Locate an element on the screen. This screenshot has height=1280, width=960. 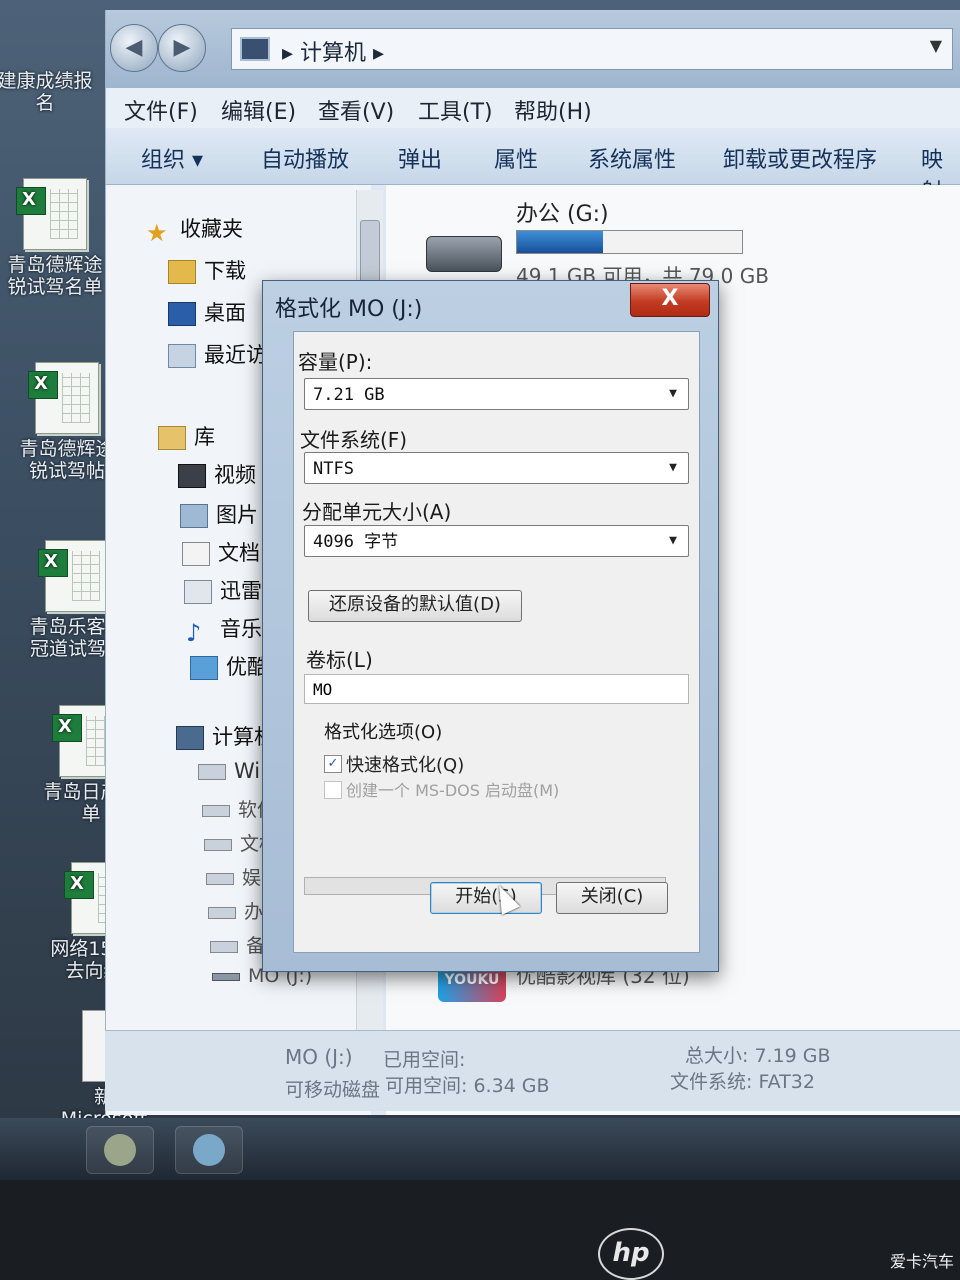
taskbar is located at coordinates (480, 1149).